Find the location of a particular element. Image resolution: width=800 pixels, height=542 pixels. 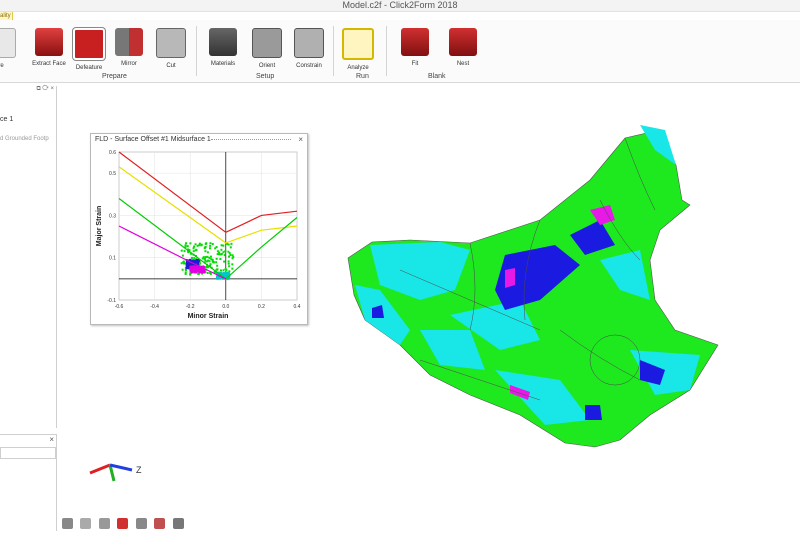

constrain-button: Constrain is located at coordinates (309, 50).